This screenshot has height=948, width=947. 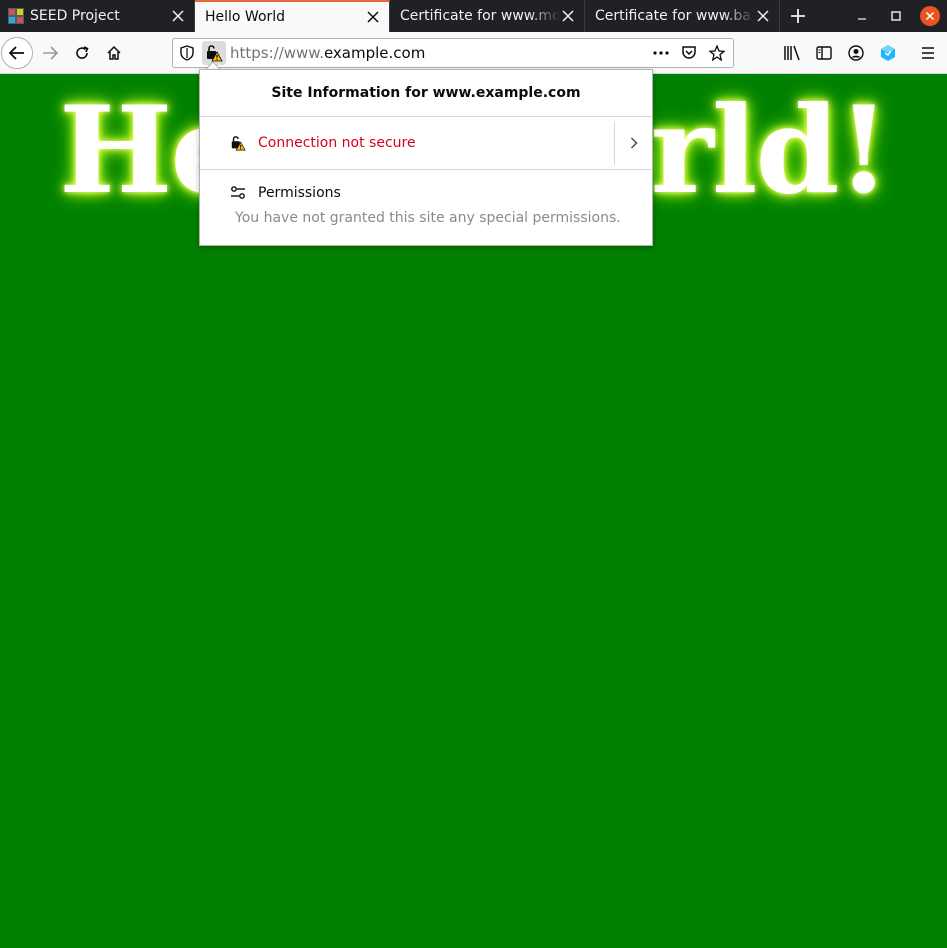 I want to click on url-host: example.com, so click(x=374, y=53).